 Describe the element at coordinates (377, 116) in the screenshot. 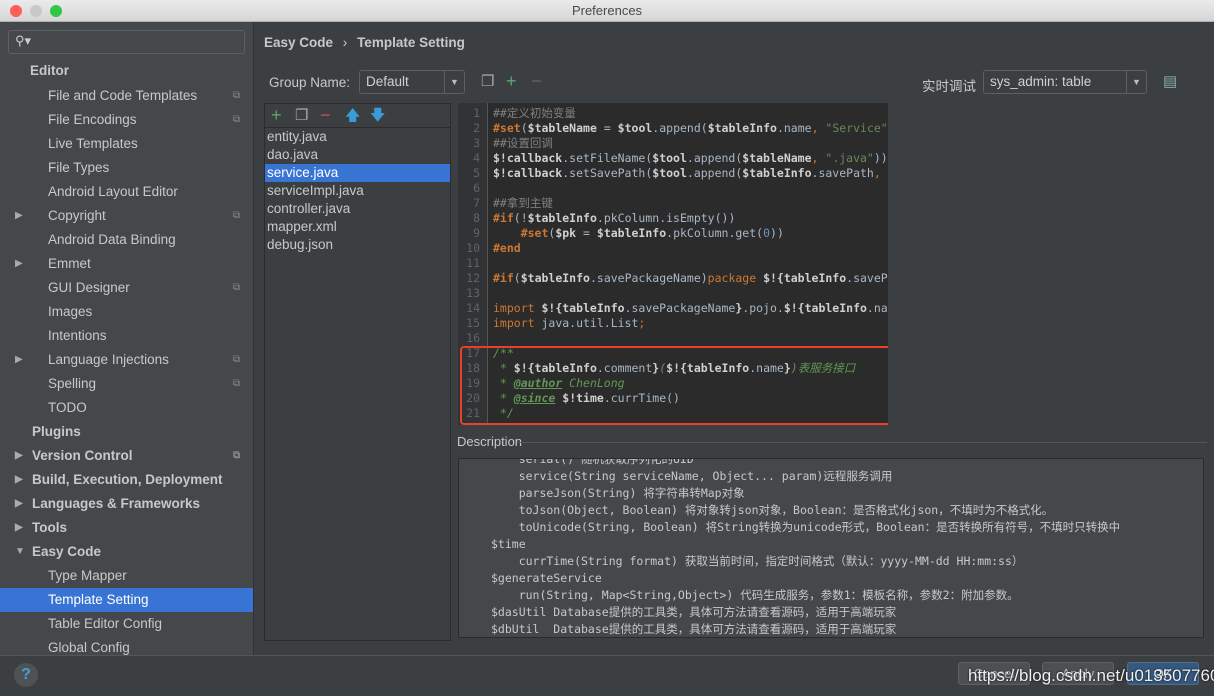

I see `move-down-icon: 🡇` at that location.